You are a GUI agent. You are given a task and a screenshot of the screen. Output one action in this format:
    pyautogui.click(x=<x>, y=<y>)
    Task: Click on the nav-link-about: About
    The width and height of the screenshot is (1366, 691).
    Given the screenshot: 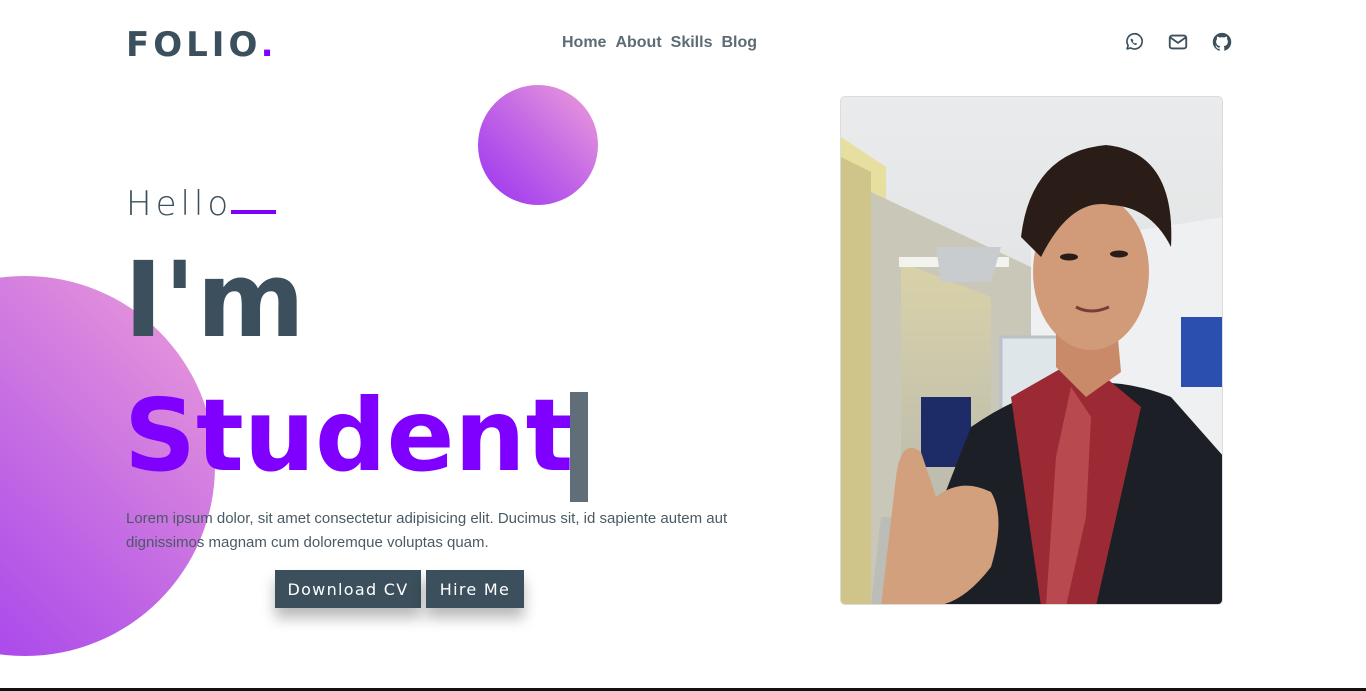 What is the action you would take?
    pyautogui.click(x=638, y=43)
    